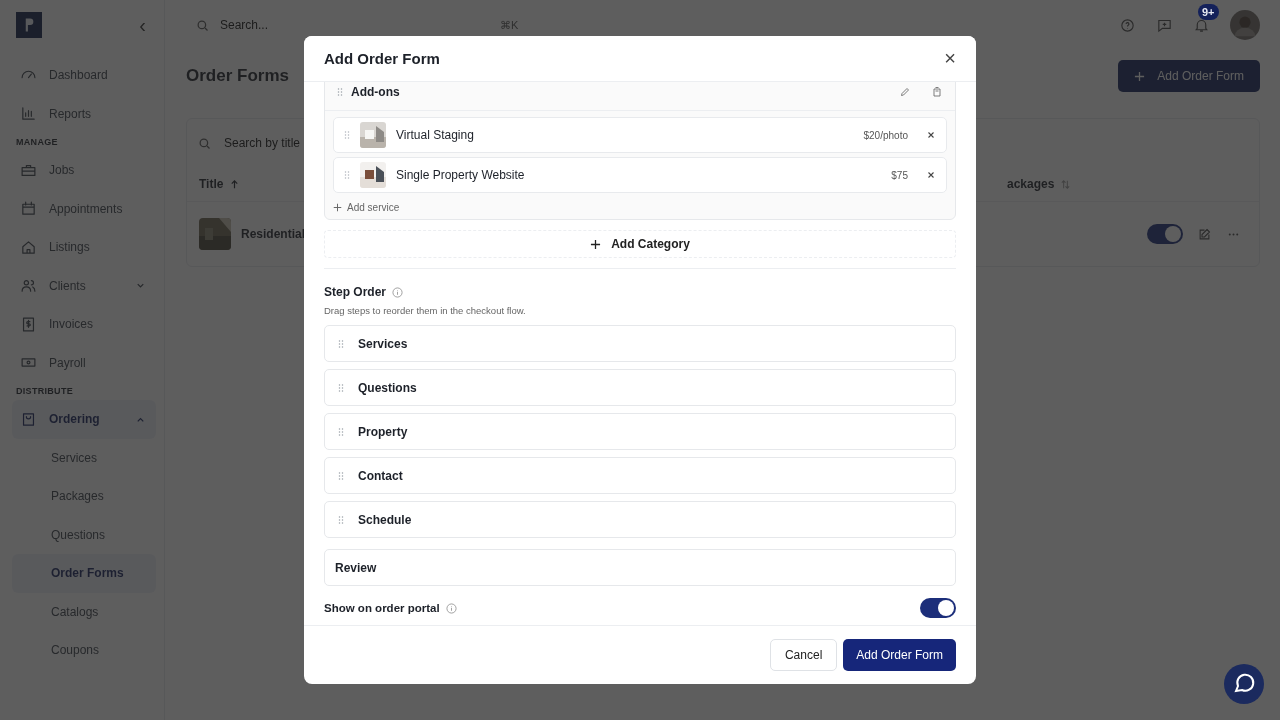 The width and height of the screenshot is (1280, 720). I want to click on step-label: Schedule, so click(385, 519).